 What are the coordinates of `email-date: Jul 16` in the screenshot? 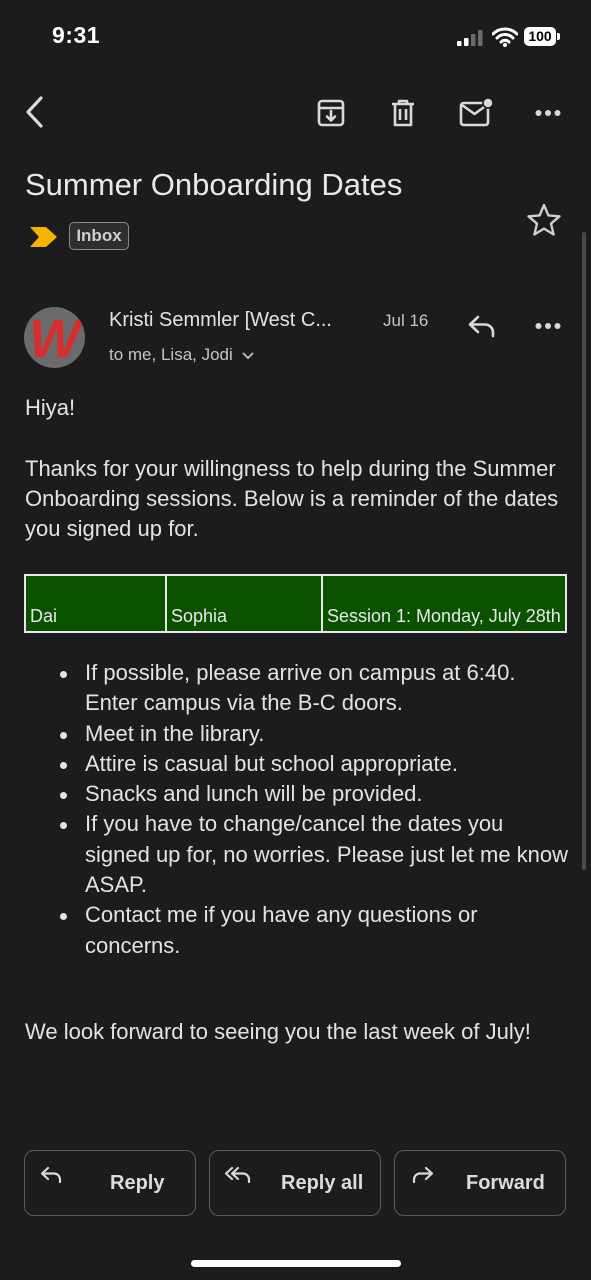 It's located at (406, 320).